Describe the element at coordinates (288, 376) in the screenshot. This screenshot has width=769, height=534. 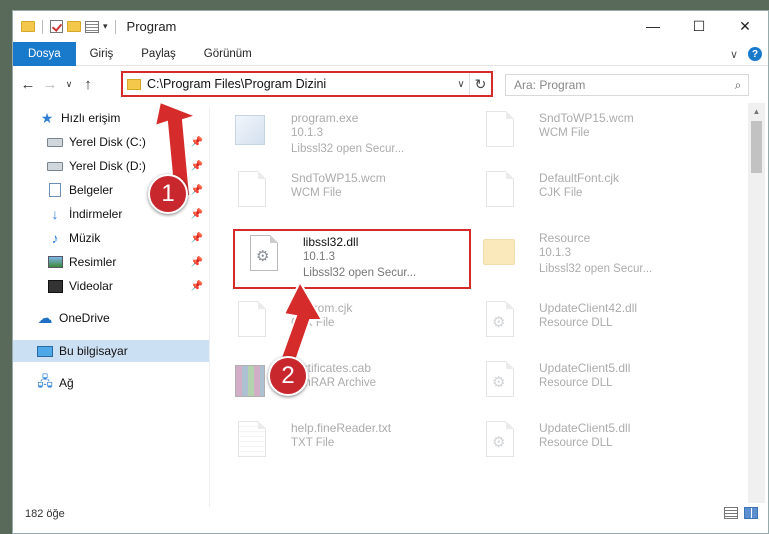
I see `step-badge-2: 2` at that location.